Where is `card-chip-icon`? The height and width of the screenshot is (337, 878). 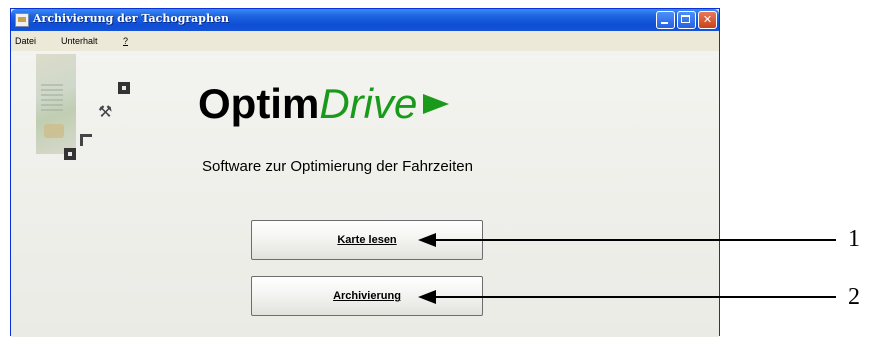 card-chip-icon is located at coordinates (86, 140).